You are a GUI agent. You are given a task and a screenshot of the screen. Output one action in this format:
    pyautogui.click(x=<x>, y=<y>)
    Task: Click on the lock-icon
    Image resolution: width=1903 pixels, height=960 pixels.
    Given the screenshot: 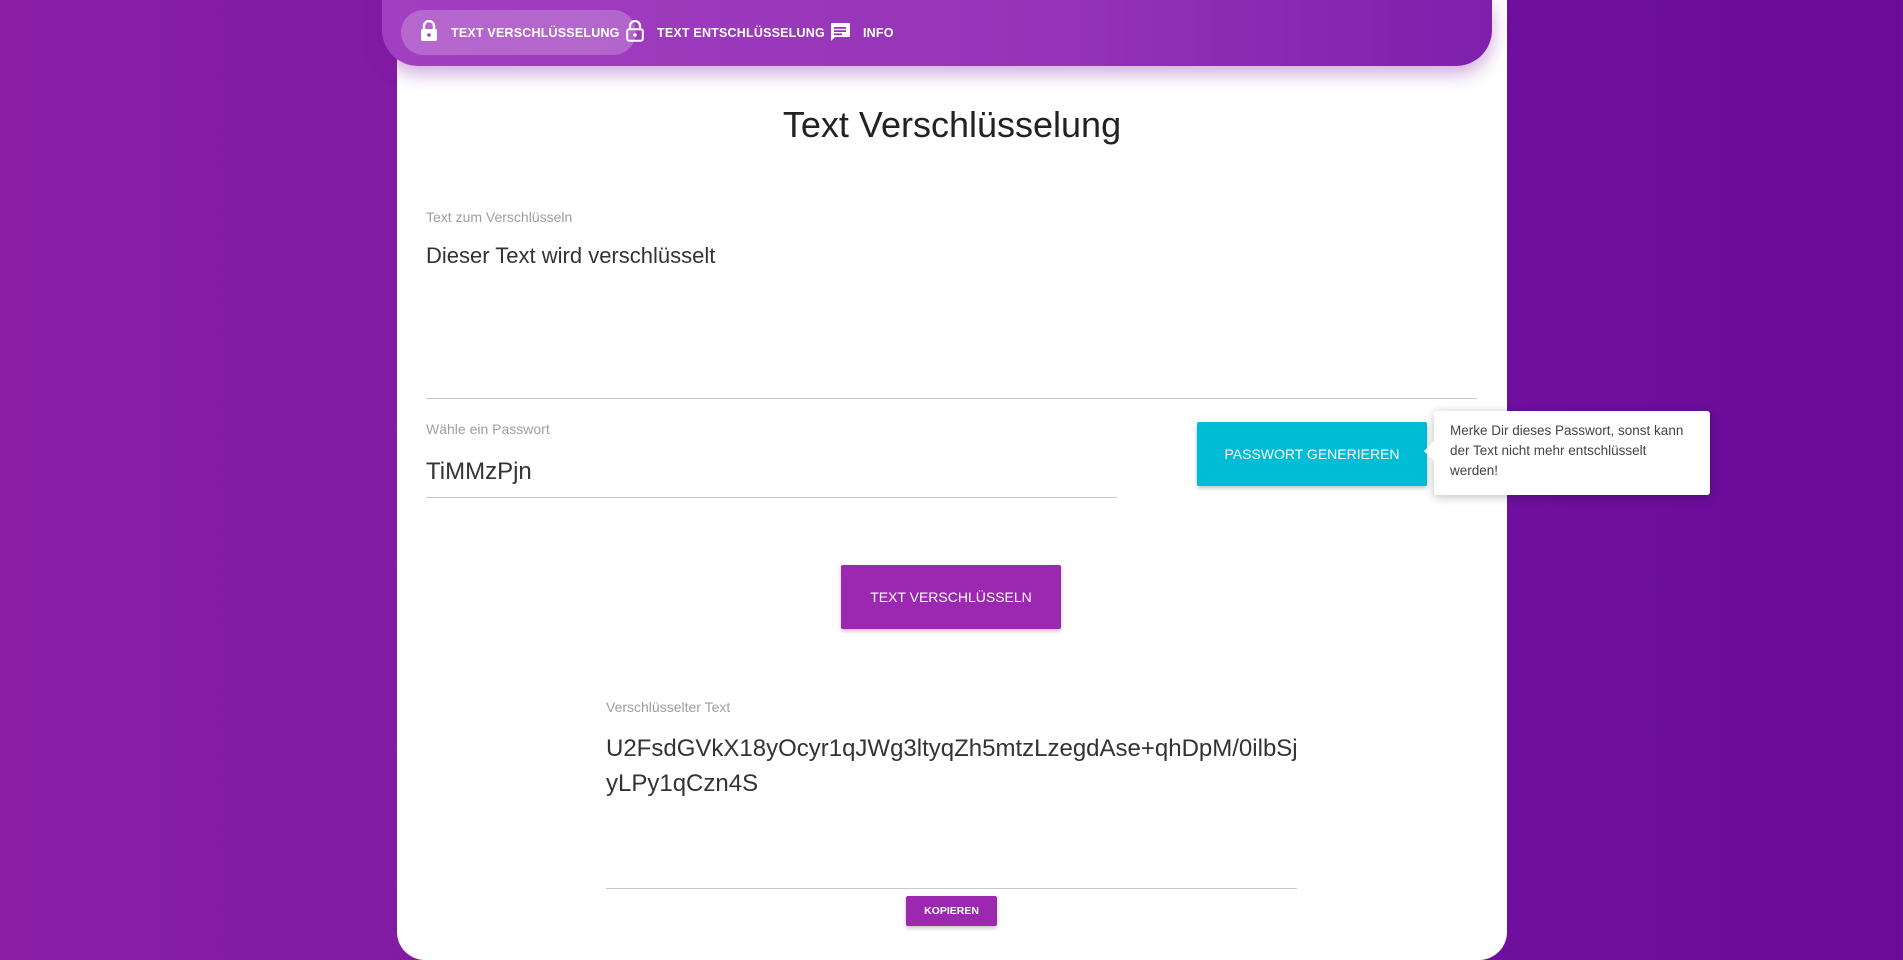 What is the action you would take?
    pyautogui.click(x=435, y=32)
    